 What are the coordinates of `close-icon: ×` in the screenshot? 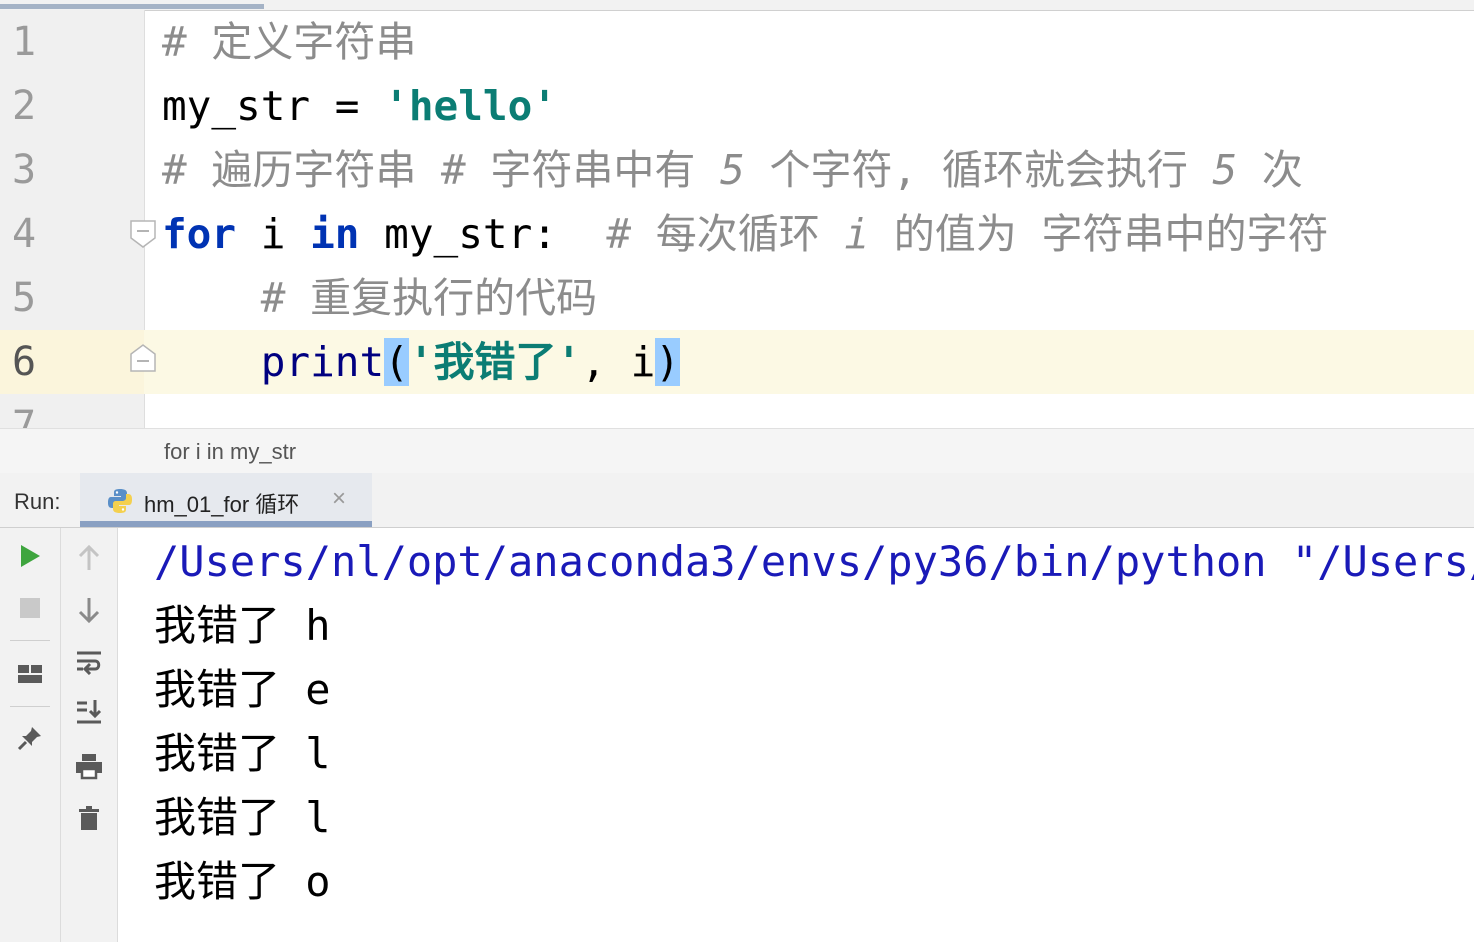 It's located at (339, 499).